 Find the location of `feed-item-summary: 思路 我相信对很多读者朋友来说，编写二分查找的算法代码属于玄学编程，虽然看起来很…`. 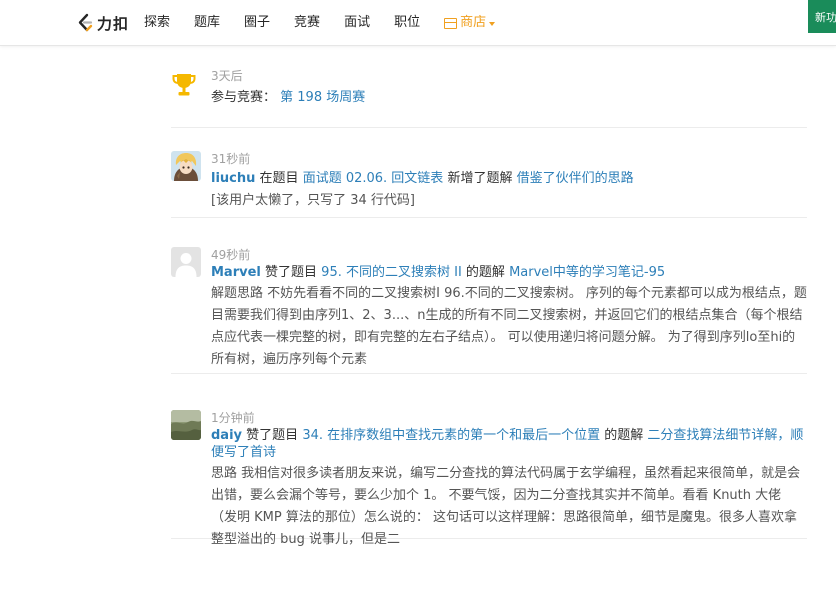

feed-item-summary: 思路 我相信对很多读者朋友来说，编写二分查找的算法代码属于玄学编程，虽然看起来很… is located at coordinates (506, 506).